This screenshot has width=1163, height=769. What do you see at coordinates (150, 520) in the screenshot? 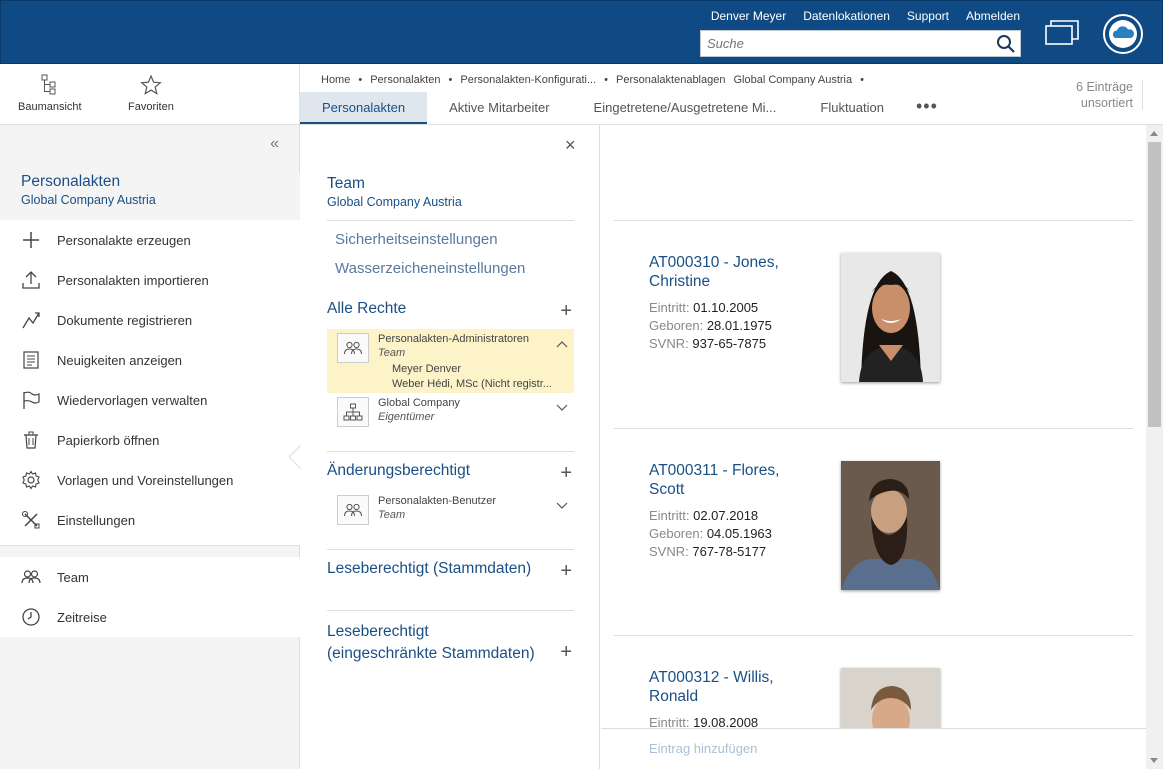
I see `nav-item-settings: Einstellungen` at bounding box center [150, 520].